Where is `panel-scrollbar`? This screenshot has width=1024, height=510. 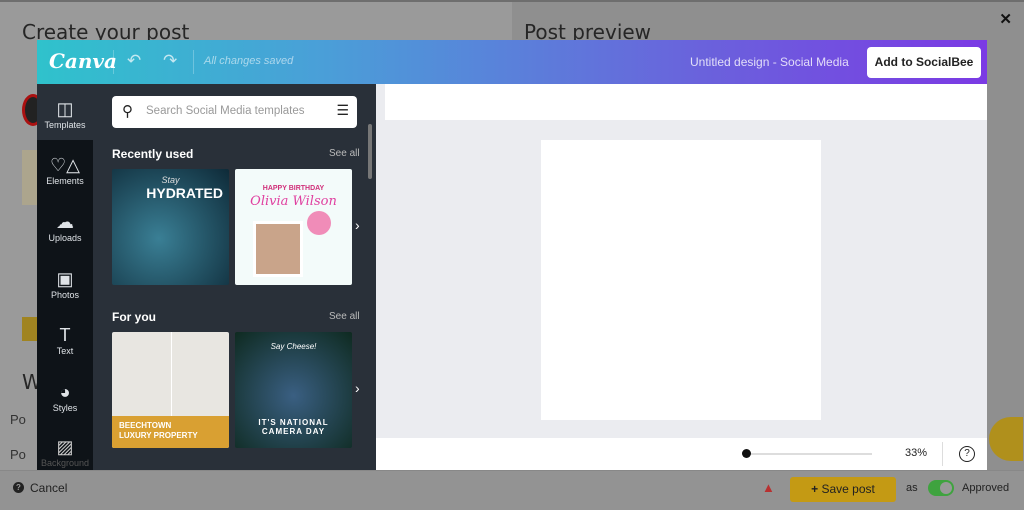 panel-scrollbar is located at coordinates (370, 151).